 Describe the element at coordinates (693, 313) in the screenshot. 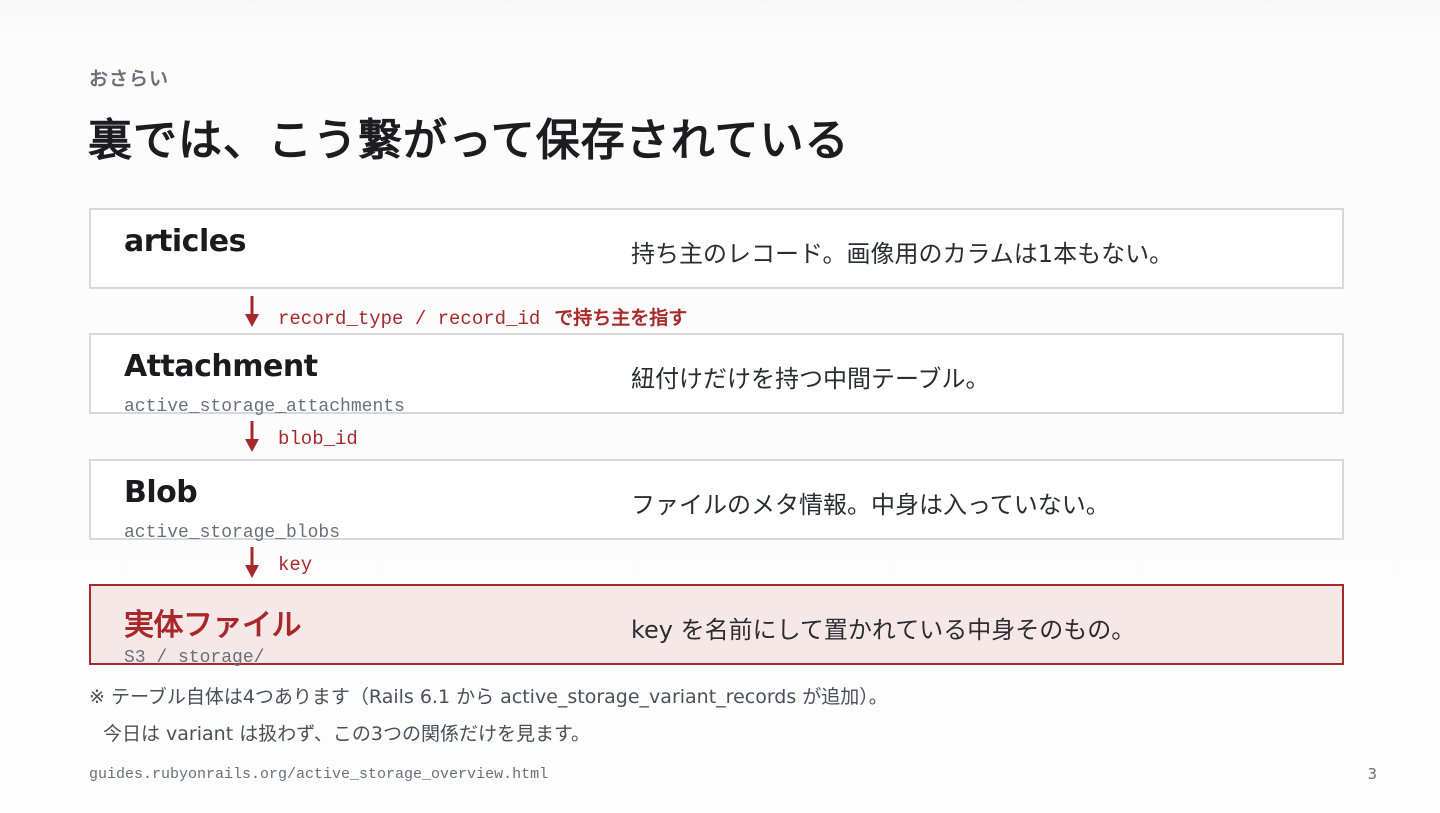

I see `connector-articles-attachment: record_type / record_id で持ち主を指す` at that location.